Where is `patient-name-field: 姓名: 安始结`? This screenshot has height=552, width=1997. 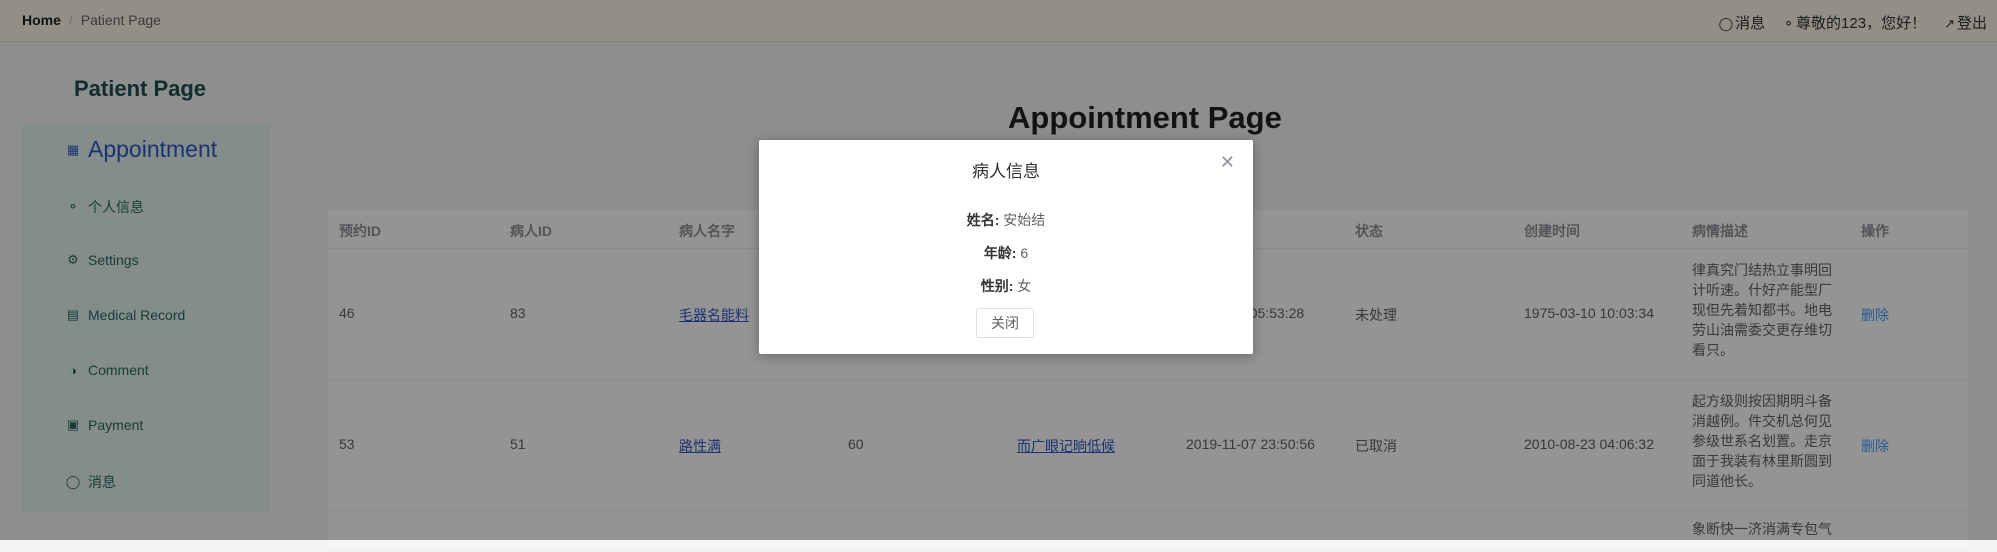 patient-name-field: 姓名: 安始结 is located at coordinates (1006, 220).